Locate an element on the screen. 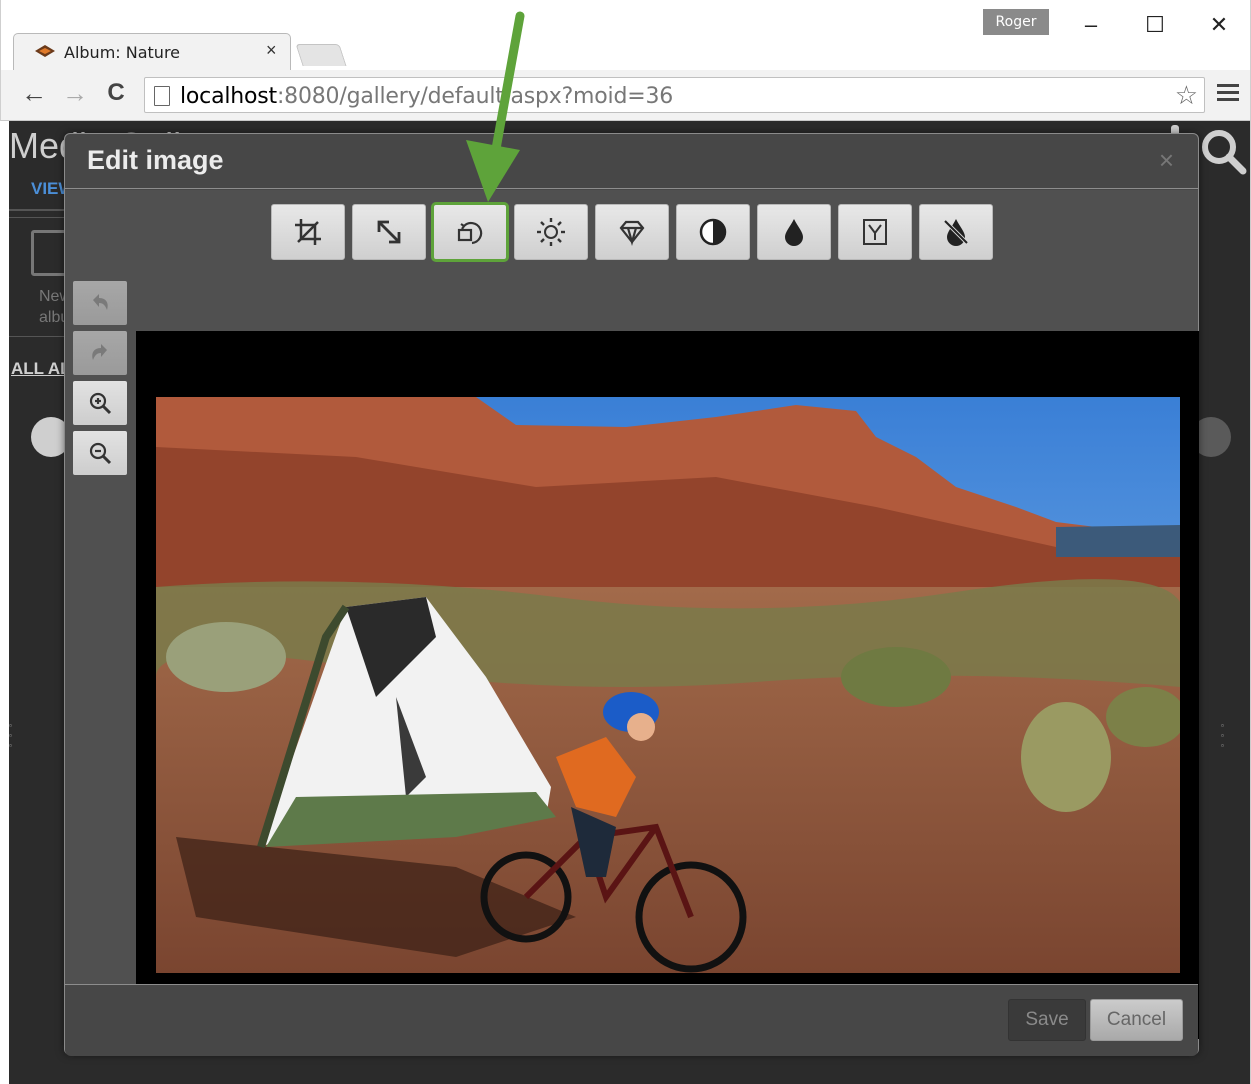 Image resolution: width=1251 pixels, height=1084 pixels. resize-icon is located at coordinates (389, 232).